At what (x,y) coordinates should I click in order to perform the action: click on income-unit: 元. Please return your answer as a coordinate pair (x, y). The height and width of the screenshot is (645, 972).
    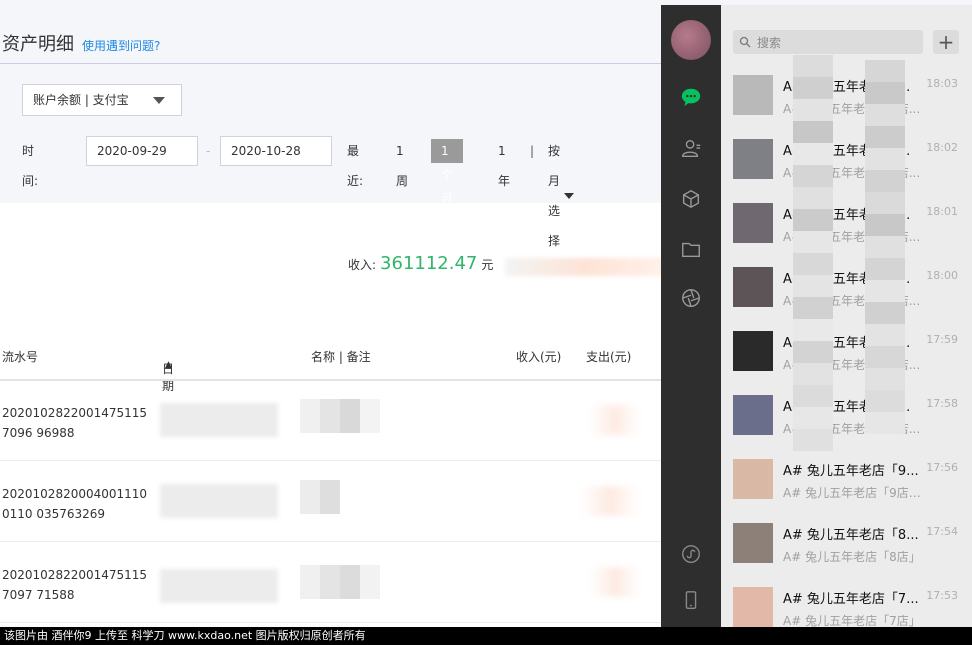
    Looking at the image, I should click on (487, 265).